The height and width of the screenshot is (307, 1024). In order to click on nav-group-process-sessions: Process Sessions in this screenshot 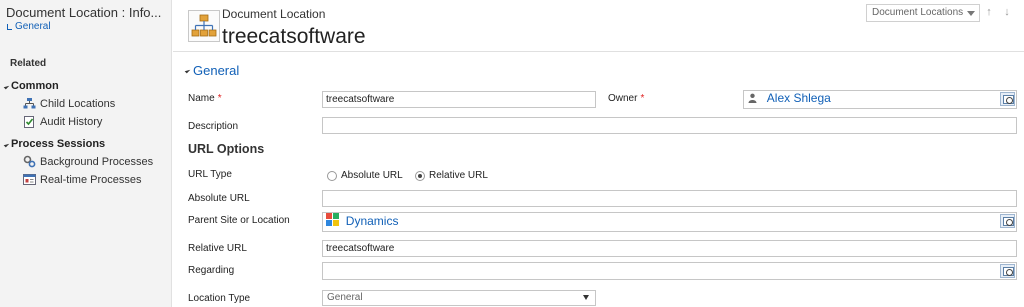, I will do `click(54, 144)`.